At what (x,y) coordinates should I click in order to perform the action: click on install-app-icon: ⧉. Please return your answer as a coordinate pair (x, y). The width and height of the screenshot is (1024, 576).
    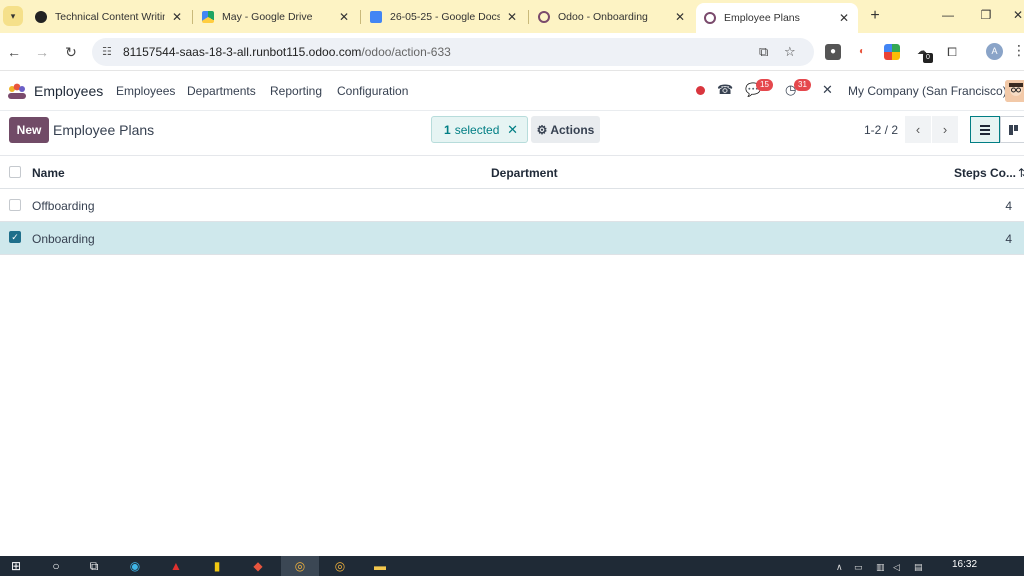
    Looking at the image, I should click on (763, 52).